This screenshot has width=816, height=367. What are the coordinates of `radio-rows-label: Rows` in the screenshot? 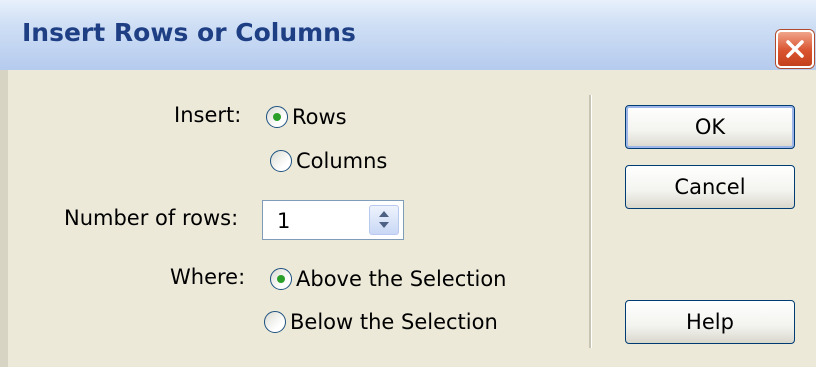 It's located at (319, 117).